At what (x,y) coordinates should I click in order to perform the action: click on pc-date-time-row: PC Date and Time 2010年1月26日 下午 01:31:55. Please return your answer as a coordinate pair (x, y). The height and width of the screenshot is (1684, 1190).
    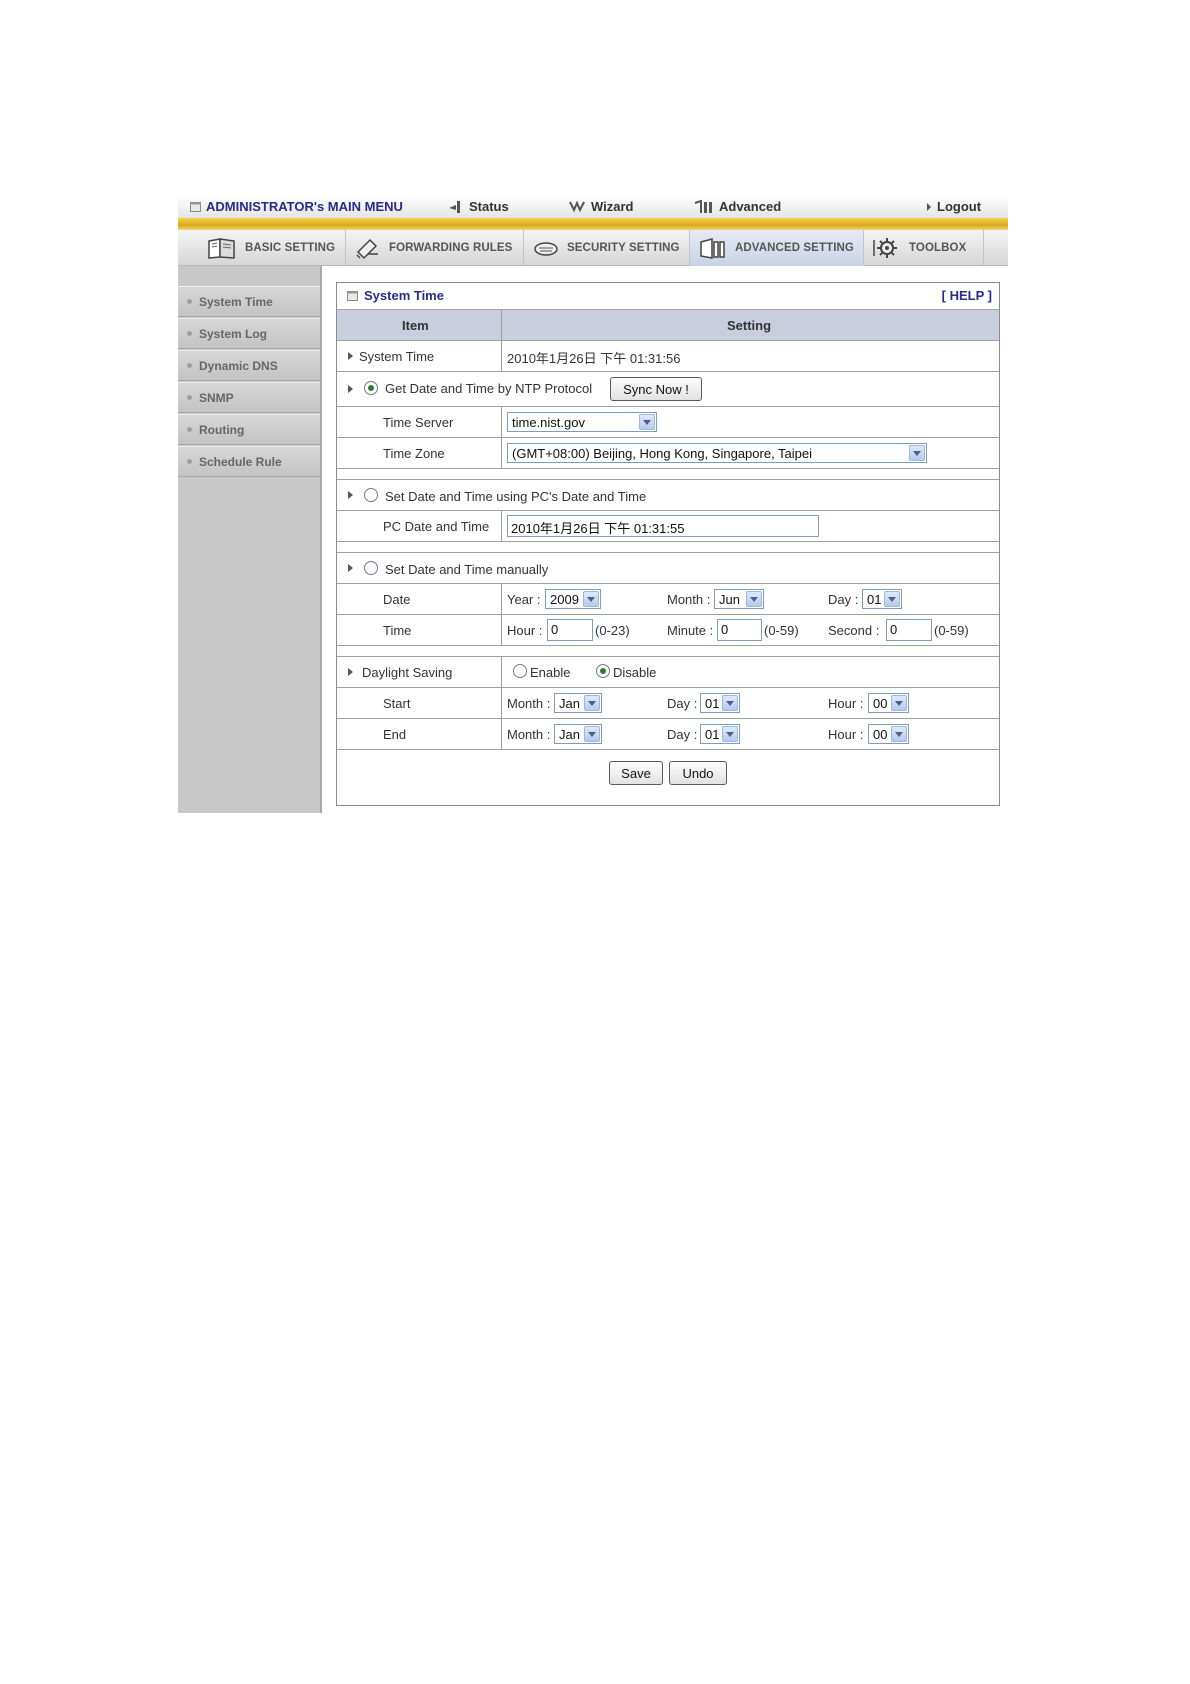
    Looking at the image, I should click on (668, 525).